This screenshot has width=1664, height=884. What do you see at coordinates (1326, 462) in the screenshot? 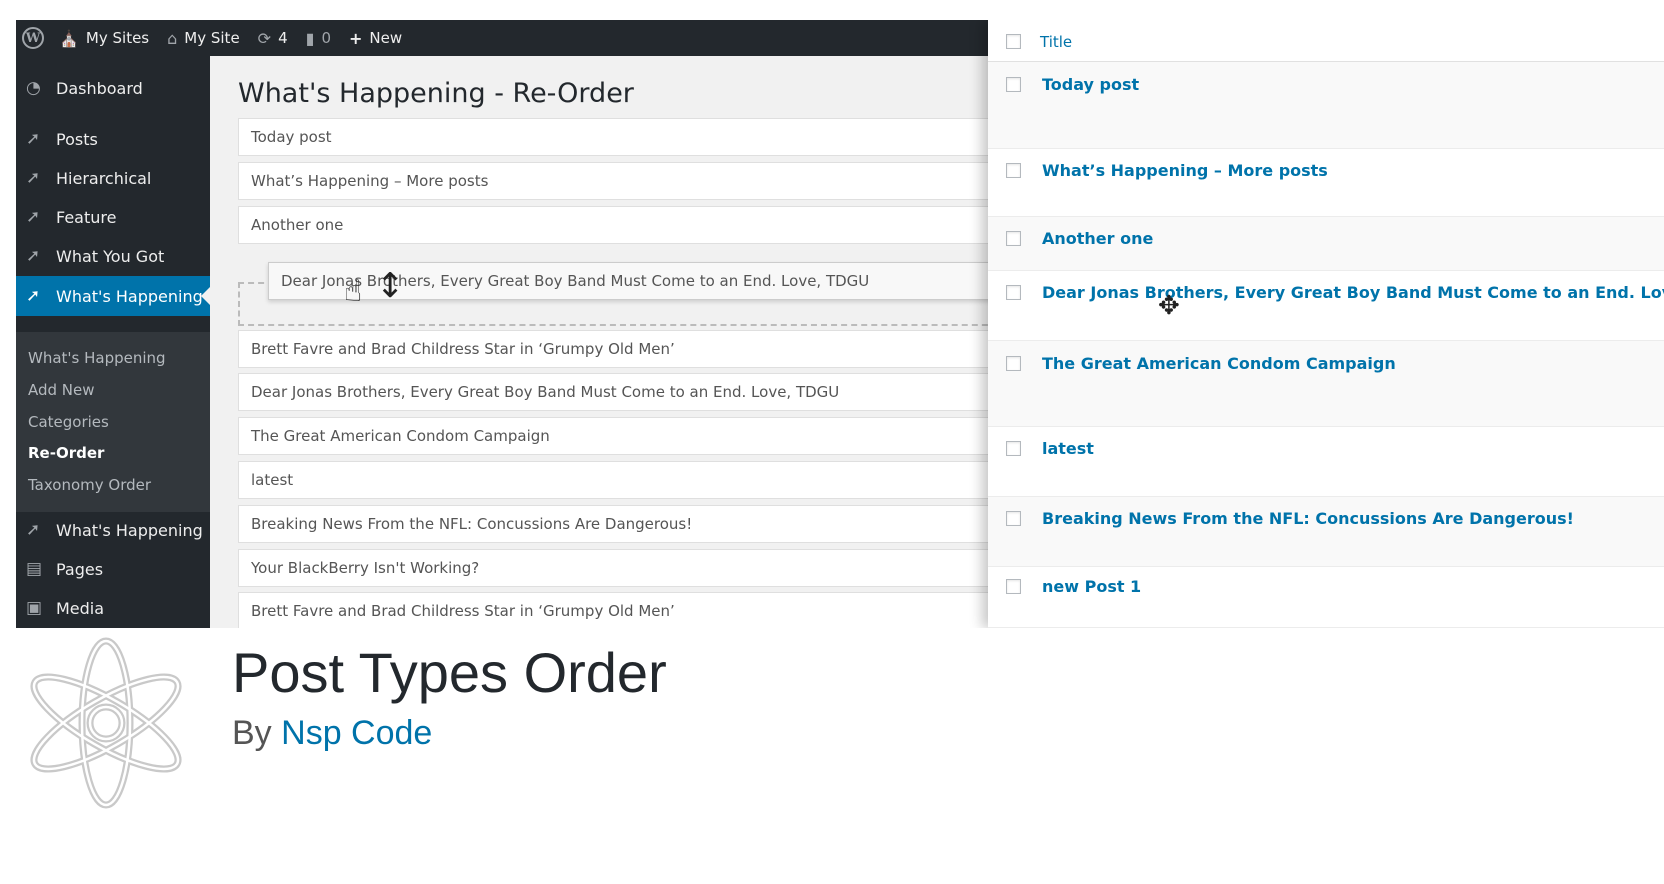
I see `table-row: latest` at bounding box center [1326, 462].